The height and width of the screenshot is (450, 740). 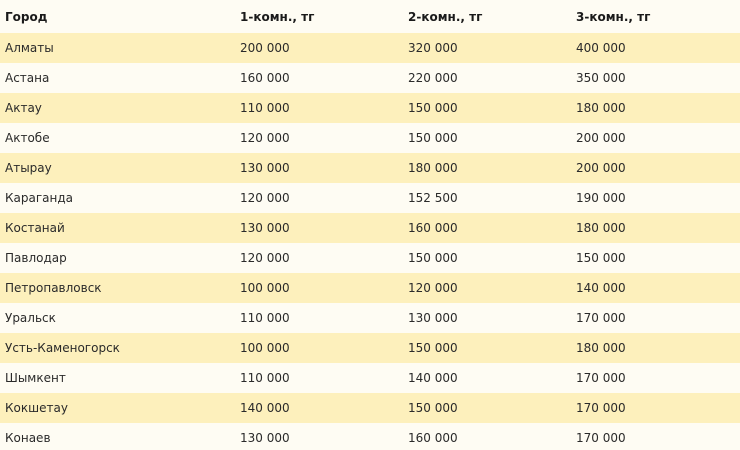 I want to click on header-three-room: 3-комн., тг, so click(x=613, y=16).